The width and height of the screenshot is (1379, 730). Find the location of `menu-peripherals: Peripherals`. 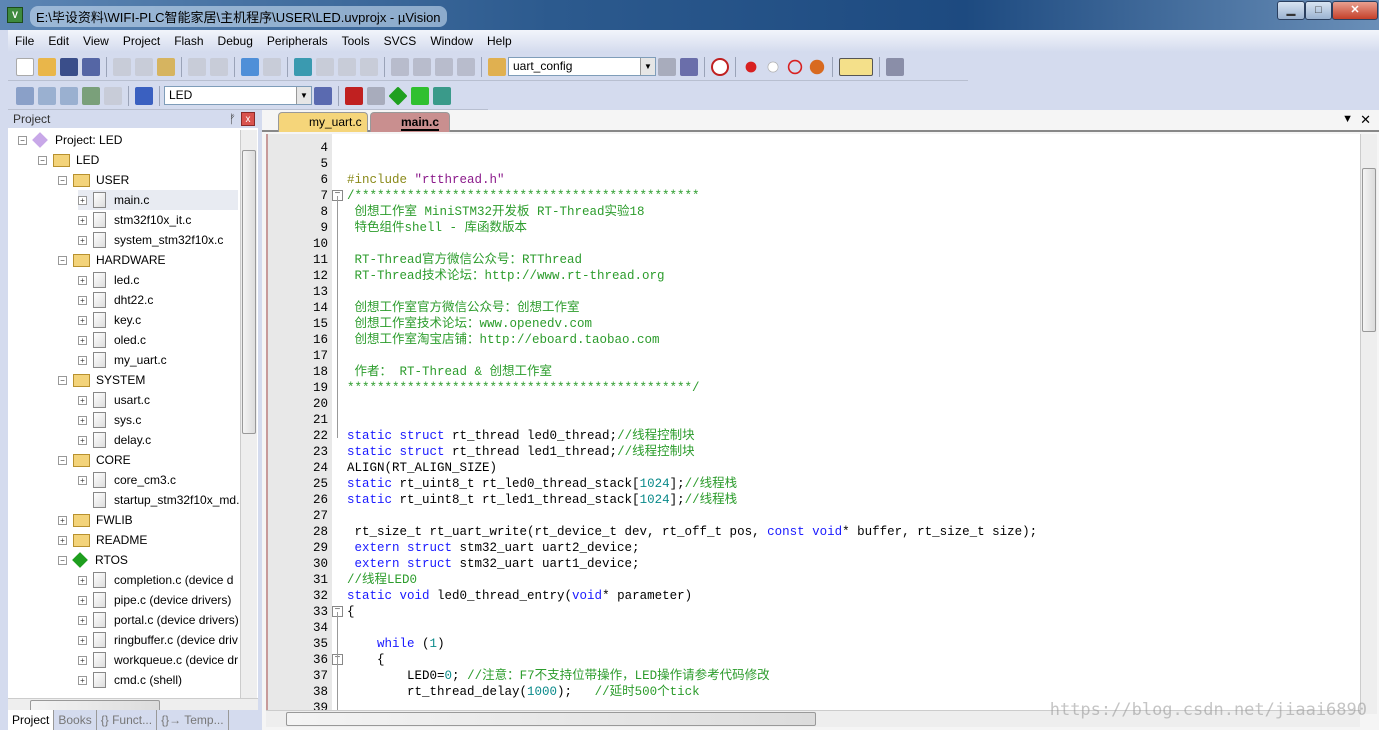

menu-peripherals: Peripherals is located at coordinates (297, 41).